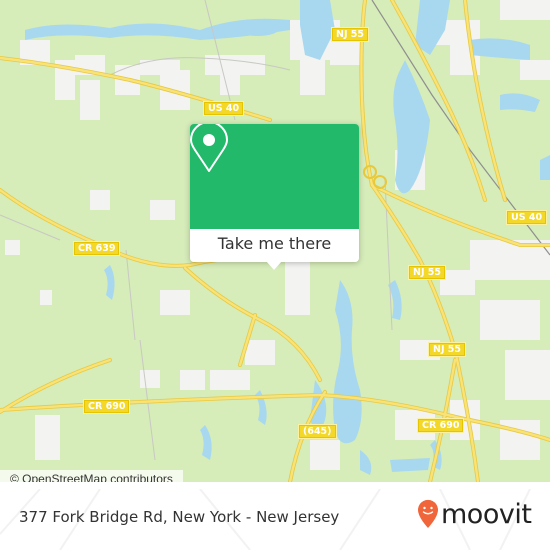 The image size is (550, 550). Describe the element at coordinates (428, 513) in the screenshot. I see `moovit-pin-icon` at that location.